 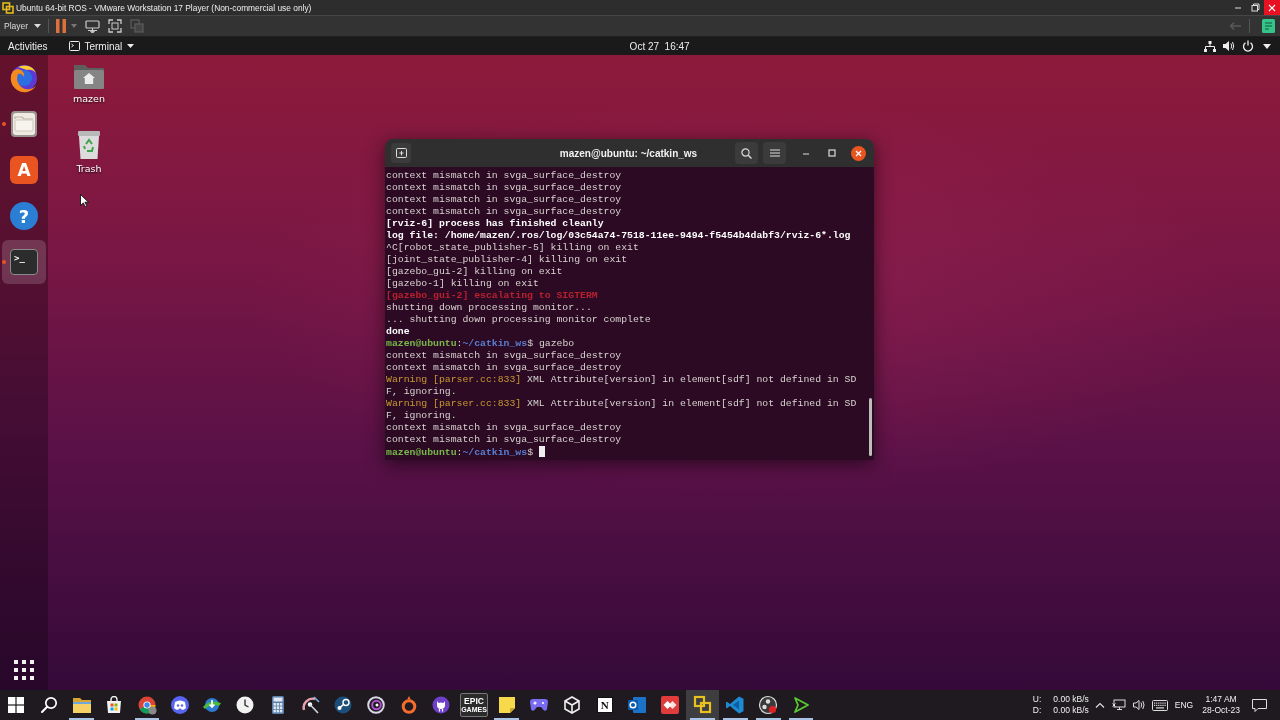 I want to click on terminal-line: log file: /home/mazen/.ros/log/03c54a74-7518-11ee-9494-f5454b4dabf3/rviz-6*.log, so click(x=618, y=235).